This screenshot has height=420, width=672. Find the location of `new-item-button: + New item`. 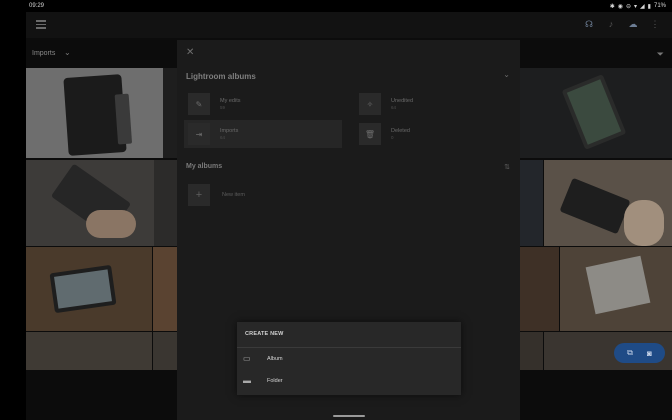

new-item-button: + New item is located at coordinates (264, 195).